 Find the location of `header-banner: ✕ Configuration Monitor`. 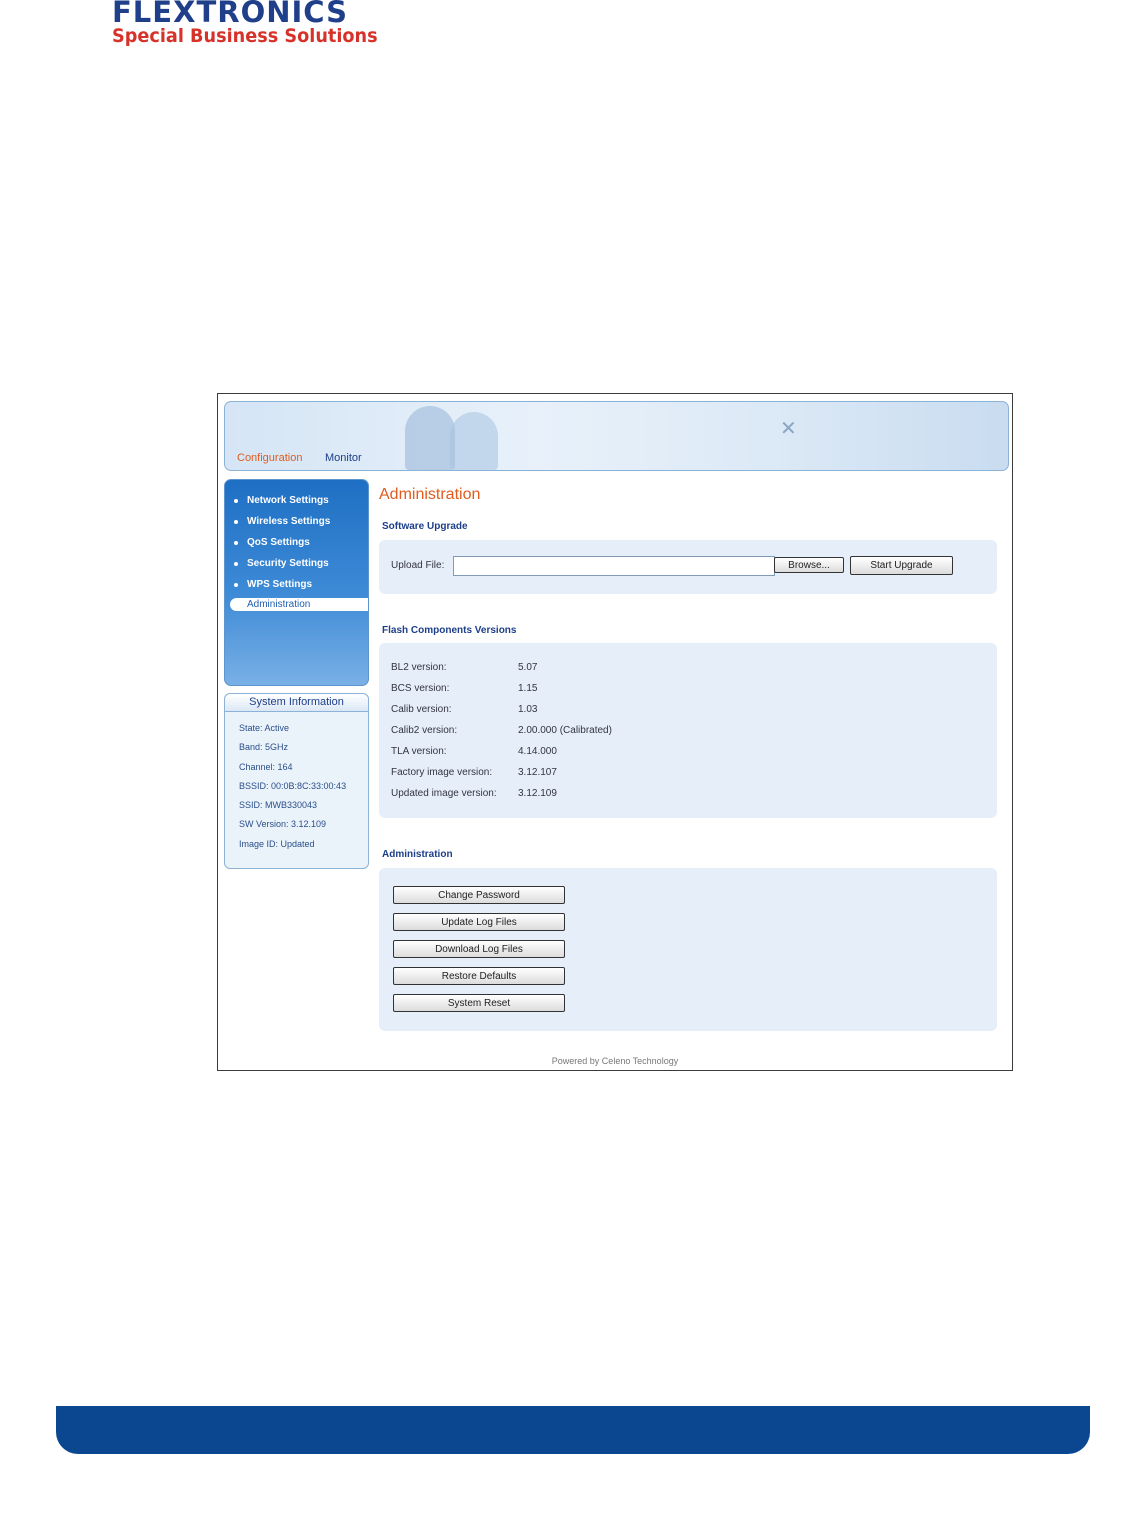

header-banner: ✕ Configuration Monitor is located at coordinates (616, 436).